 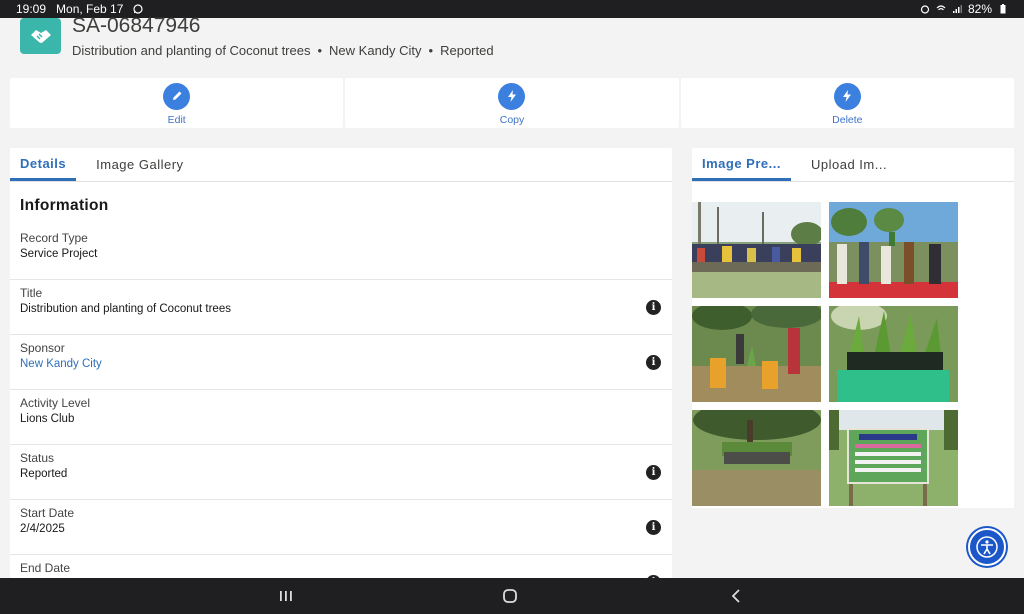 What do you see at coordinates (45, 568) in the screenshot?
I see `field-label: End Date` at bounding box center [45, 568].